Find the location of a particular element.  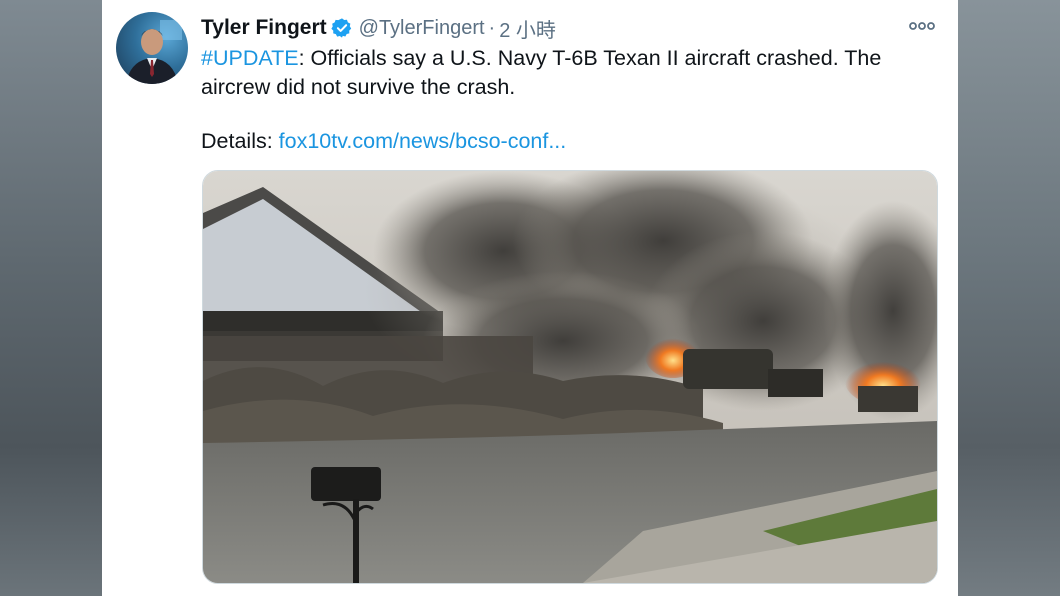

more-options-button is located at coordinates (922, 26).